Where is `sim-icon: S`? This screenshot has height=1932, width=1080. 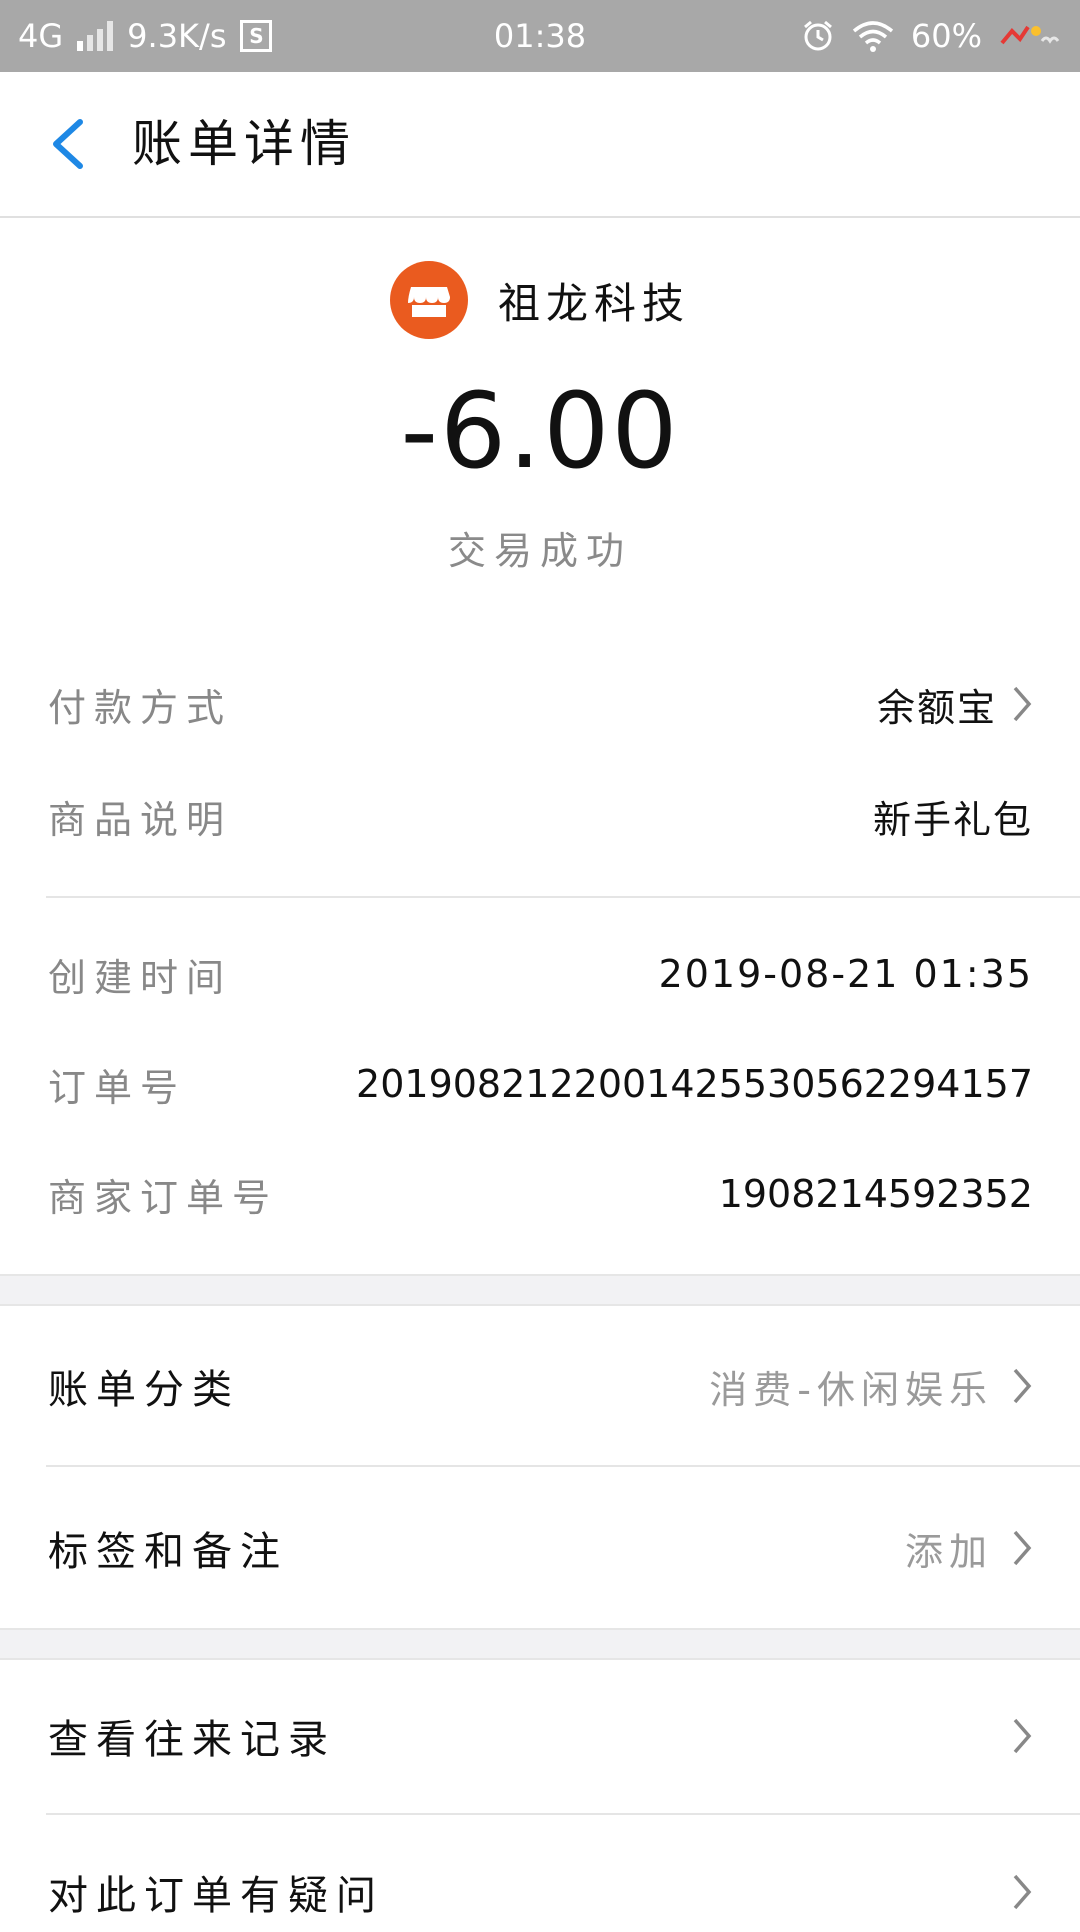 sim-icon: S is located at coordinates (256, 36).